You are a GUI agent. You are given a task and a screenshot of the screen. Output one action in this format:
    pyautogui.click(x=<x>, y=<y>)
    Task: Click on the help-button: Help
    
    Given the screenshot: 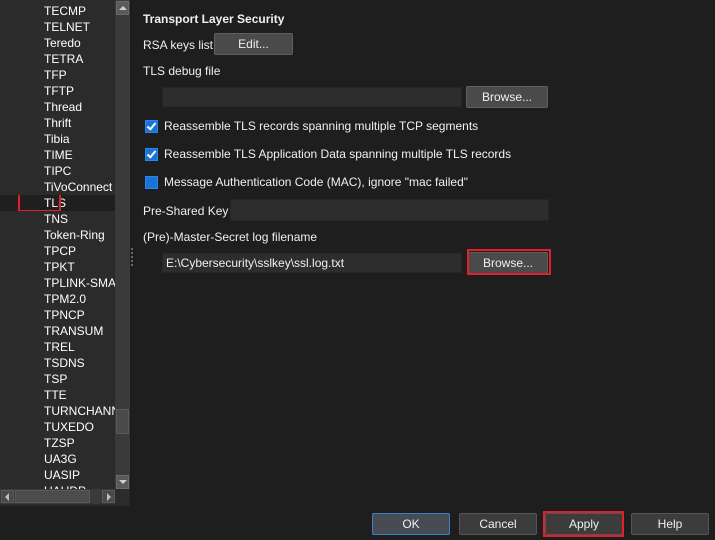 What is the action you would take?
    pyautogui.click(x=670, y=524)
    